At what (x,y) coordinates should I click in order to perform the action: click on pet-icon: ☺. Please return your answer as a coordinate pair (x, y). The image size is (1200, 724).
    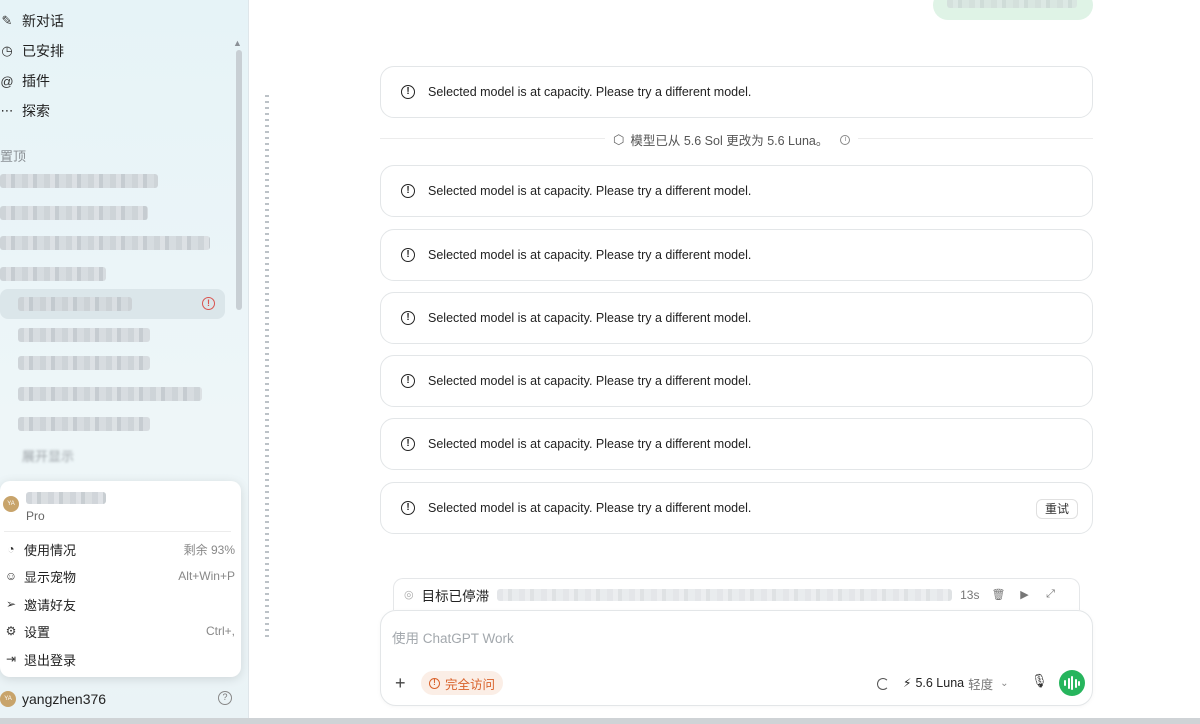
    Looking at the image, I should click on (11, 576).